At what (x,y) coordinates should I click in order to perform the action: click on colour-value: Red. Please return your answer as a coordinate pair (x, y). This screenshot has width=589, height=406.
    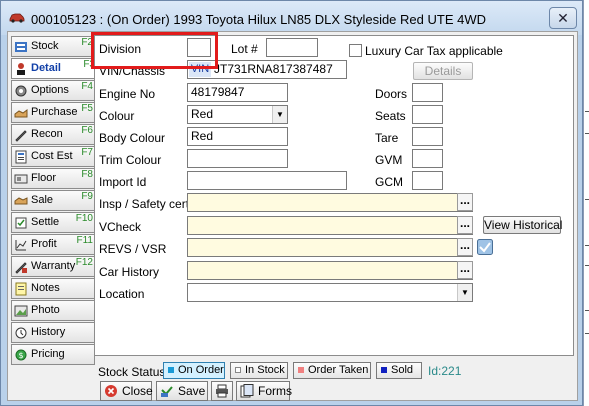
    Looking at the image, I should click on (202, 114).